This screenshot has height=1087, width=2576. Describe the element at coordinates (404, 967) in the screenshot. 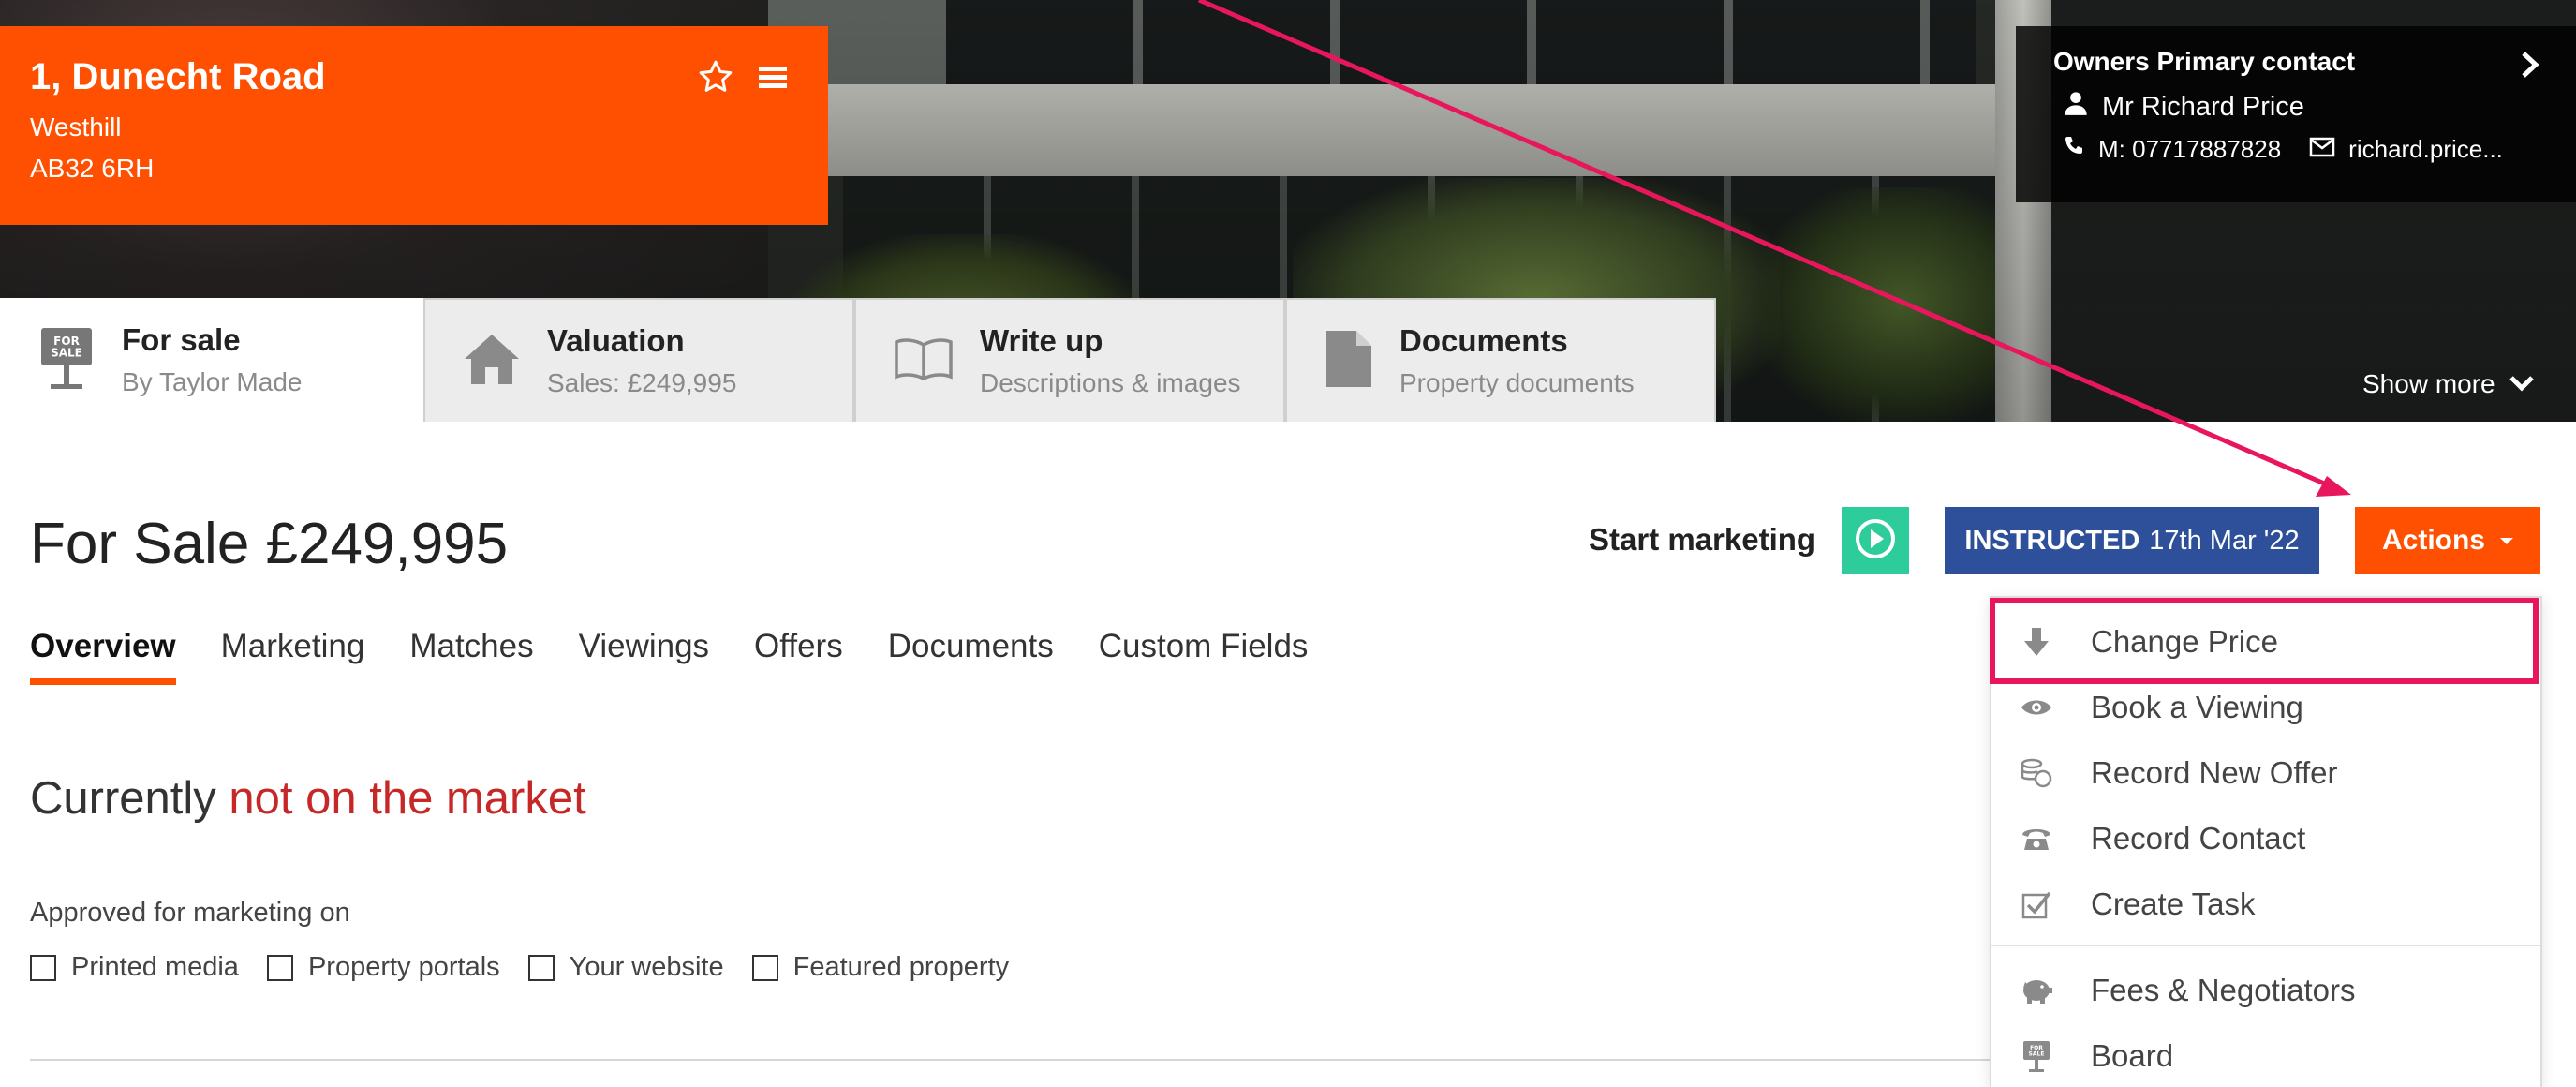

I see `property-portals-label: Property portals` at that location.